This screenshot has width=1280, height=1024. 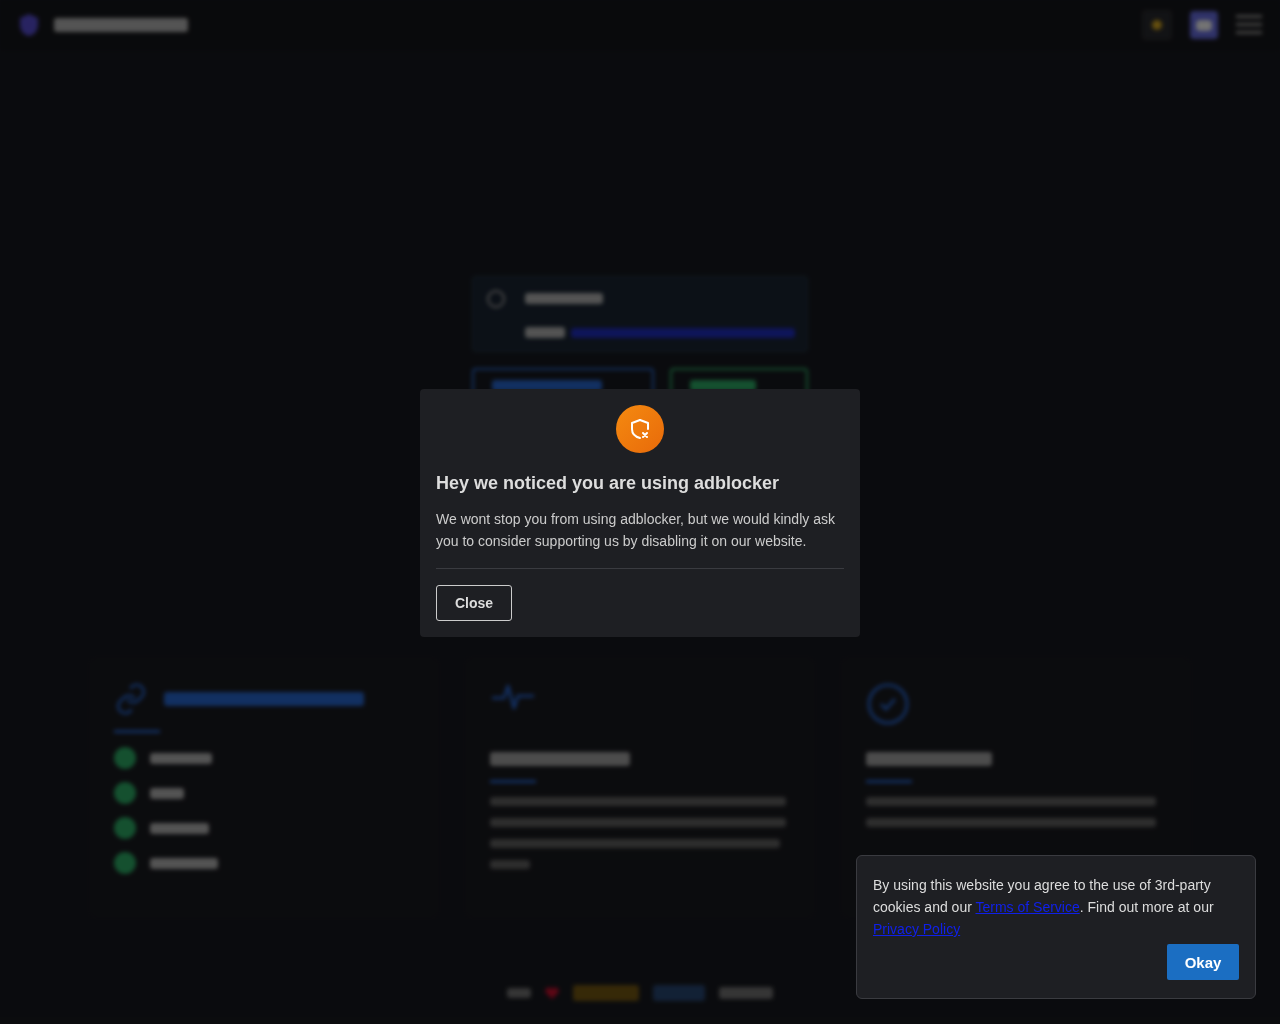 I want to click on shield-logo-icon, so click(x=29, y=25).